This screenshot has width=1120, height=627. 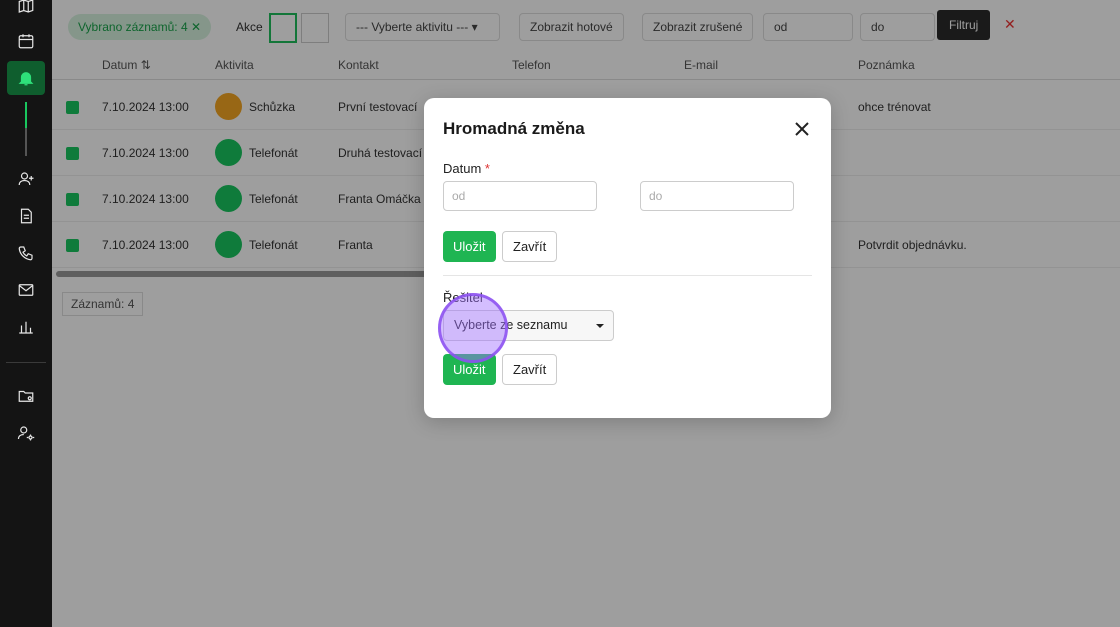 What do you see at coordinates (530, 369) in the screenshot?
I see `solver-close-button: Zavřít` at bounding box center [530, 369].